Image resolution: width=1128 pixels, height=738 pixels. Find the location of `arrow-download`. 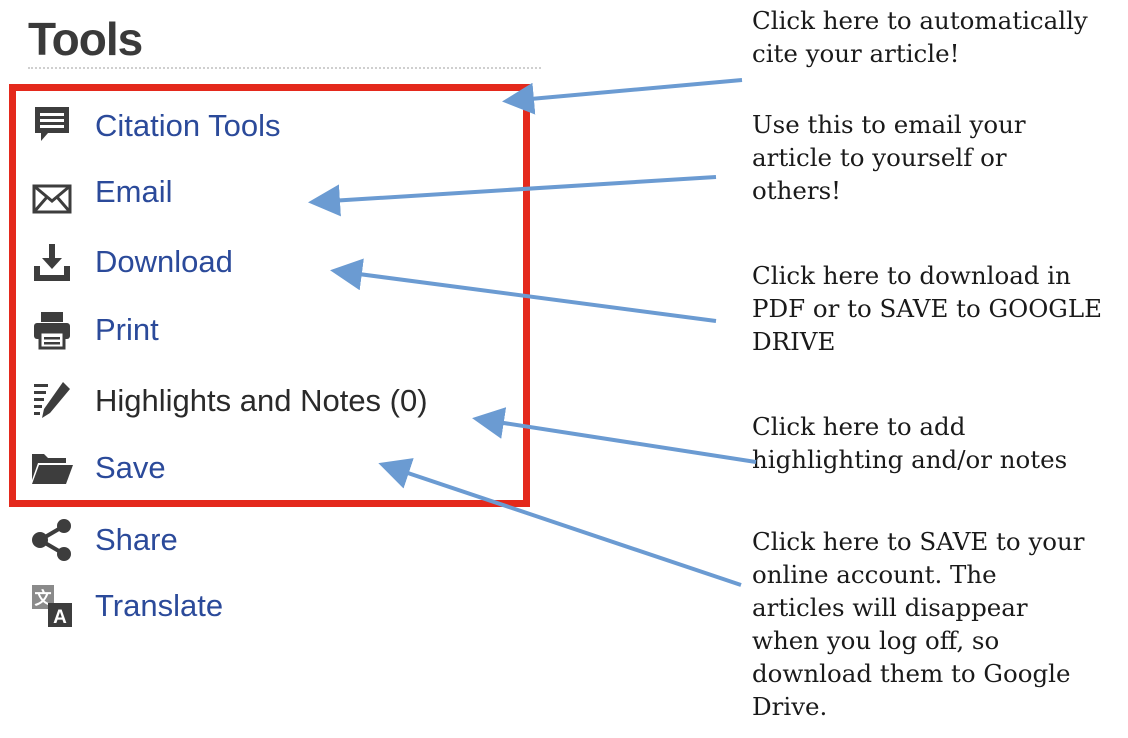

arrow-download is located at coordinates (523, 290).